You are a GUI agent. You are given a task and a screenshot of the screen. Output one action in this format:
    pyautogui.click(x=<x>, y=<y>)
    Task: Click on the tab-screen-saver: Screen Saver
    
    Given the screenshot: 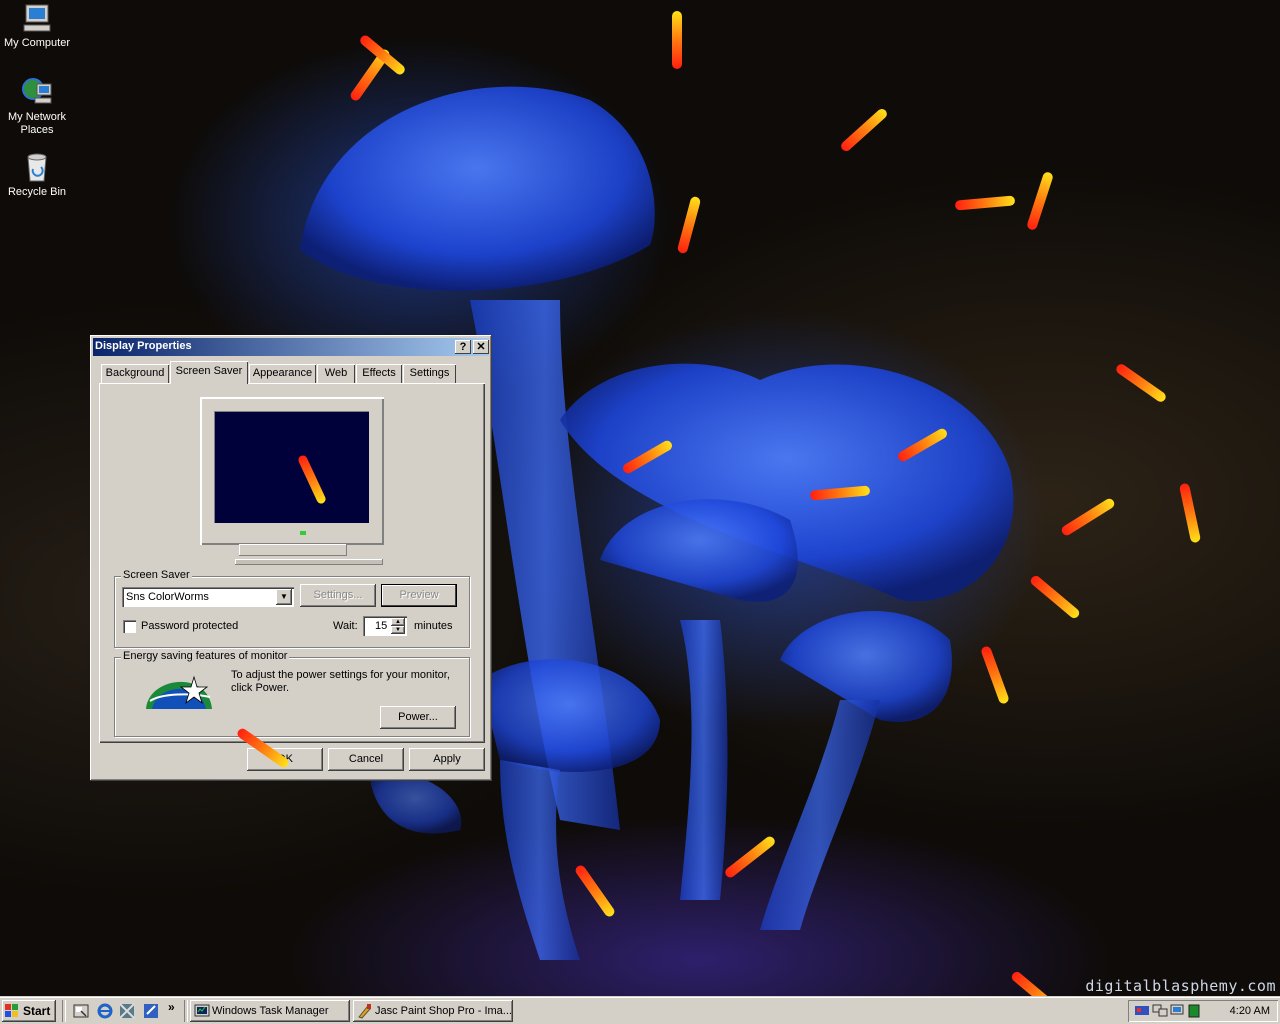 What is the action you would take?
    pyautogui.click(x=209, y=372)
    